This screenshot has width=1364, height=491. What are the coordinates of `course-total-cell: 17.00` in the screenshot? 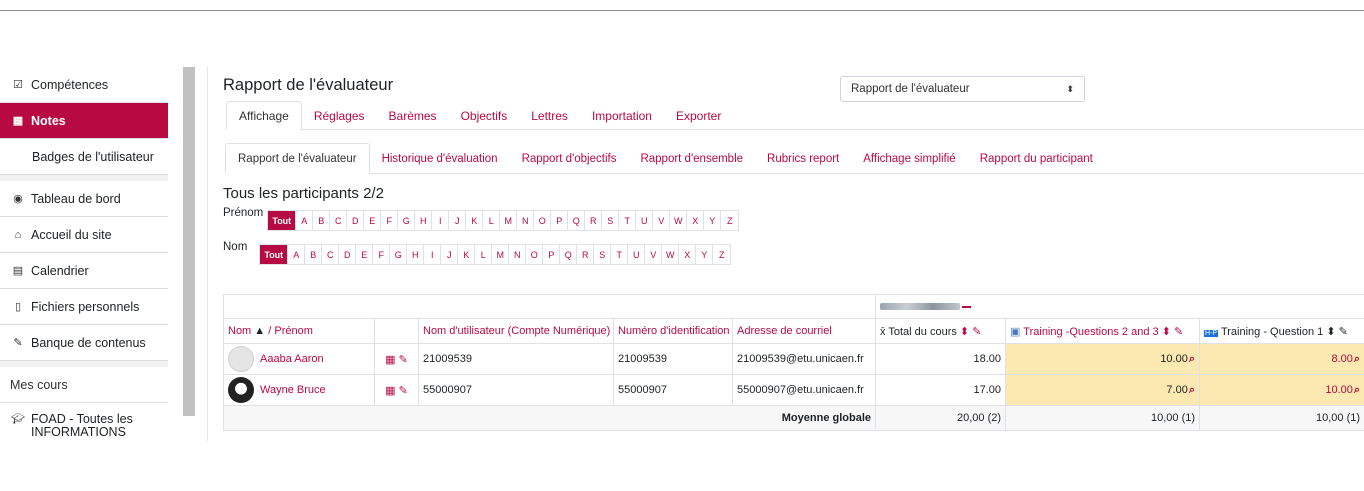 It's located at (941, 390).